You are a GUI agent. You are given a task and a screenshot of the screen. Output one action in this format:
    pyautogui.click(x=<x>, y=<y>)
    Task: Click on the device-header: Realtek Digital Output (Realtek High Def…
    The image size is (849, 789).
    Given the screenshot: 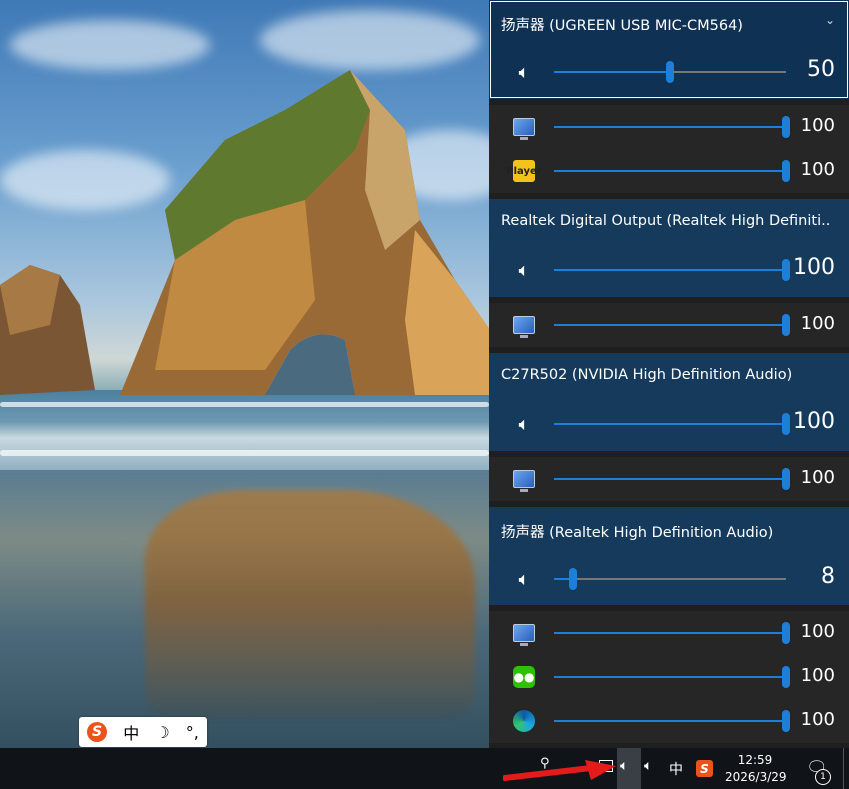 What is the action you would take?
    pyautogui.click(x=669, y=248)
    